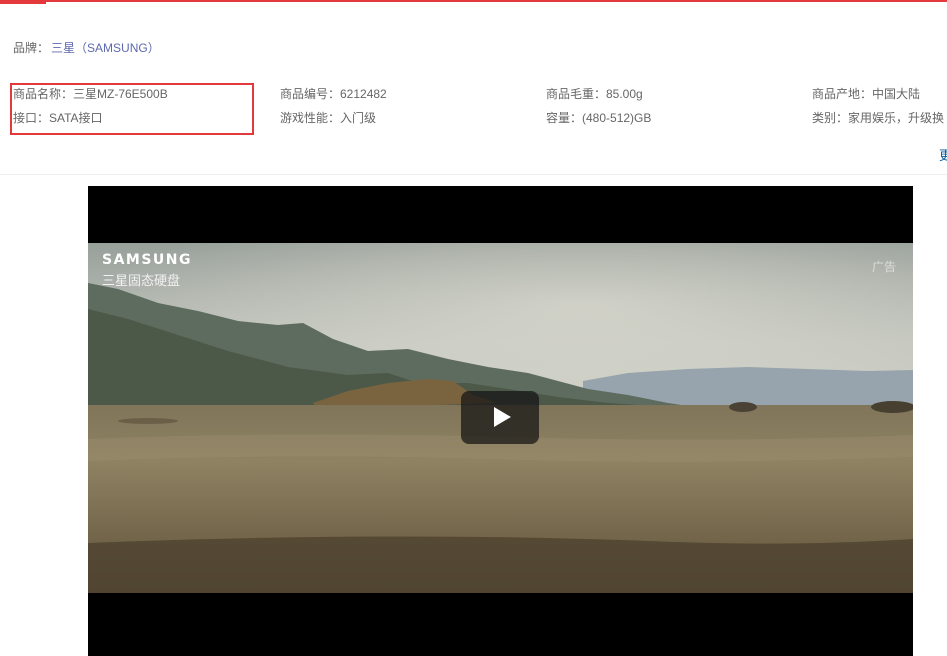  Describe the element at coordinates (473, 1) in the screenshot. I see `top-border-line` at that location.